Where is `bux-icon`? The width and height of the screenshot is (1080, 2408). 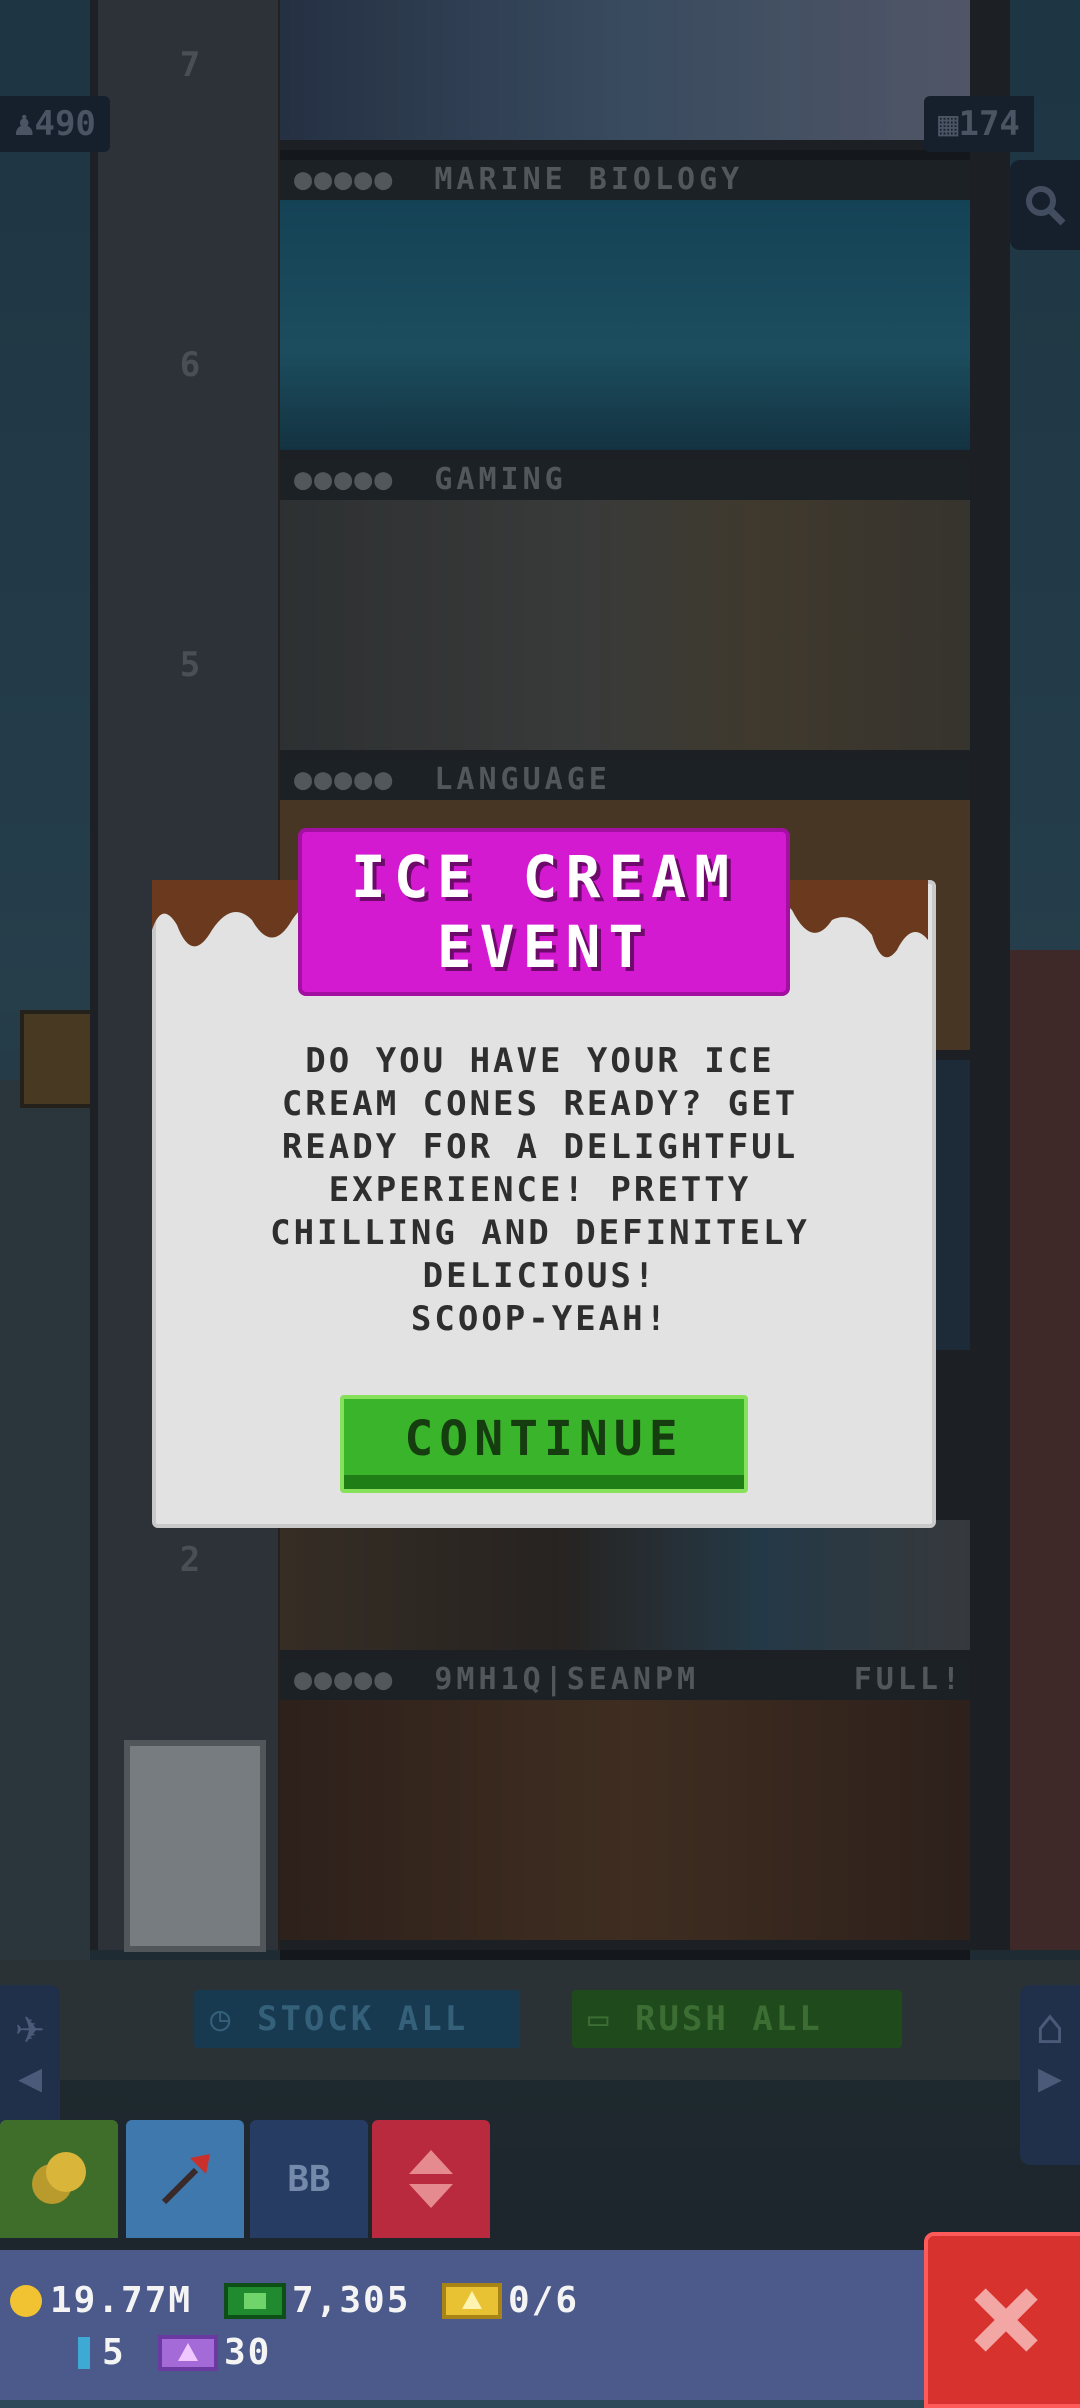 bux-icon is located at coordinates (255, 2301).